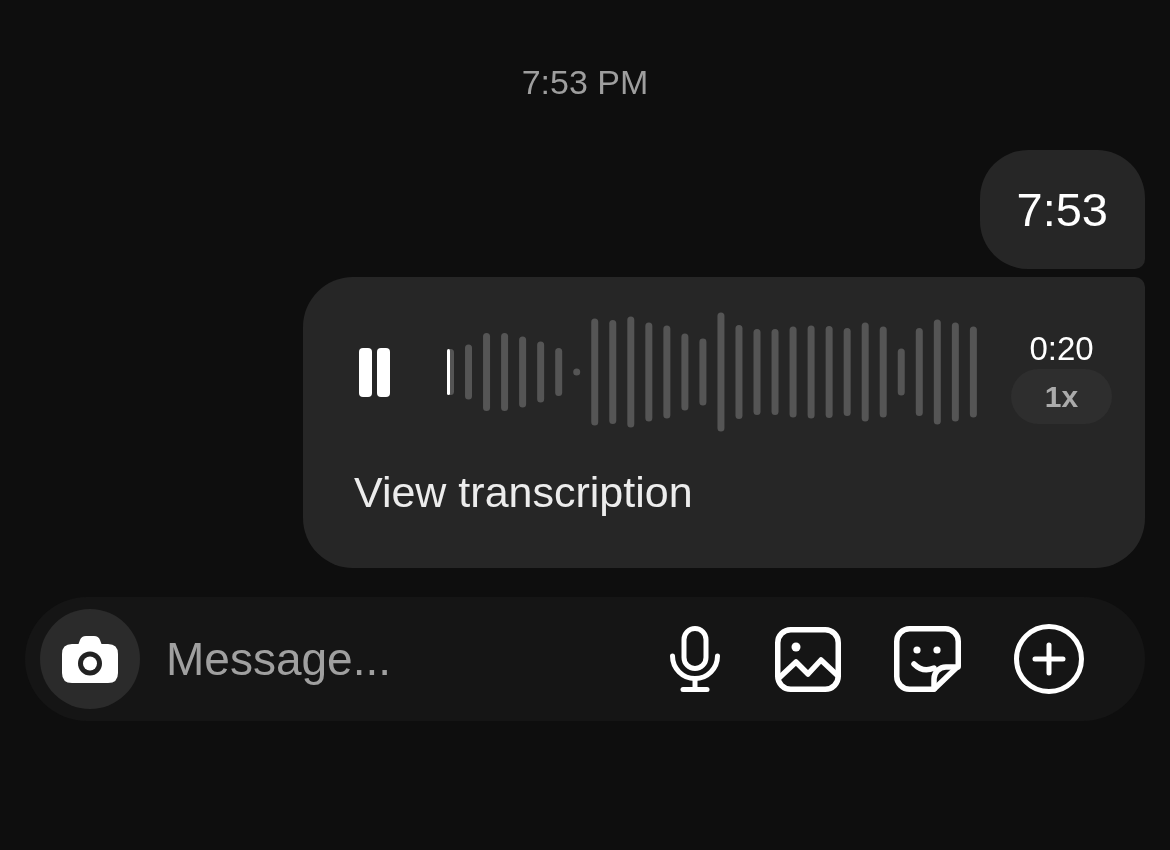 The height and width of the screenshot is (850, 1170). Describe the element at coordinates (1061, 396) in the screenshot. I see `playback-speed-button: 1x` at that location.